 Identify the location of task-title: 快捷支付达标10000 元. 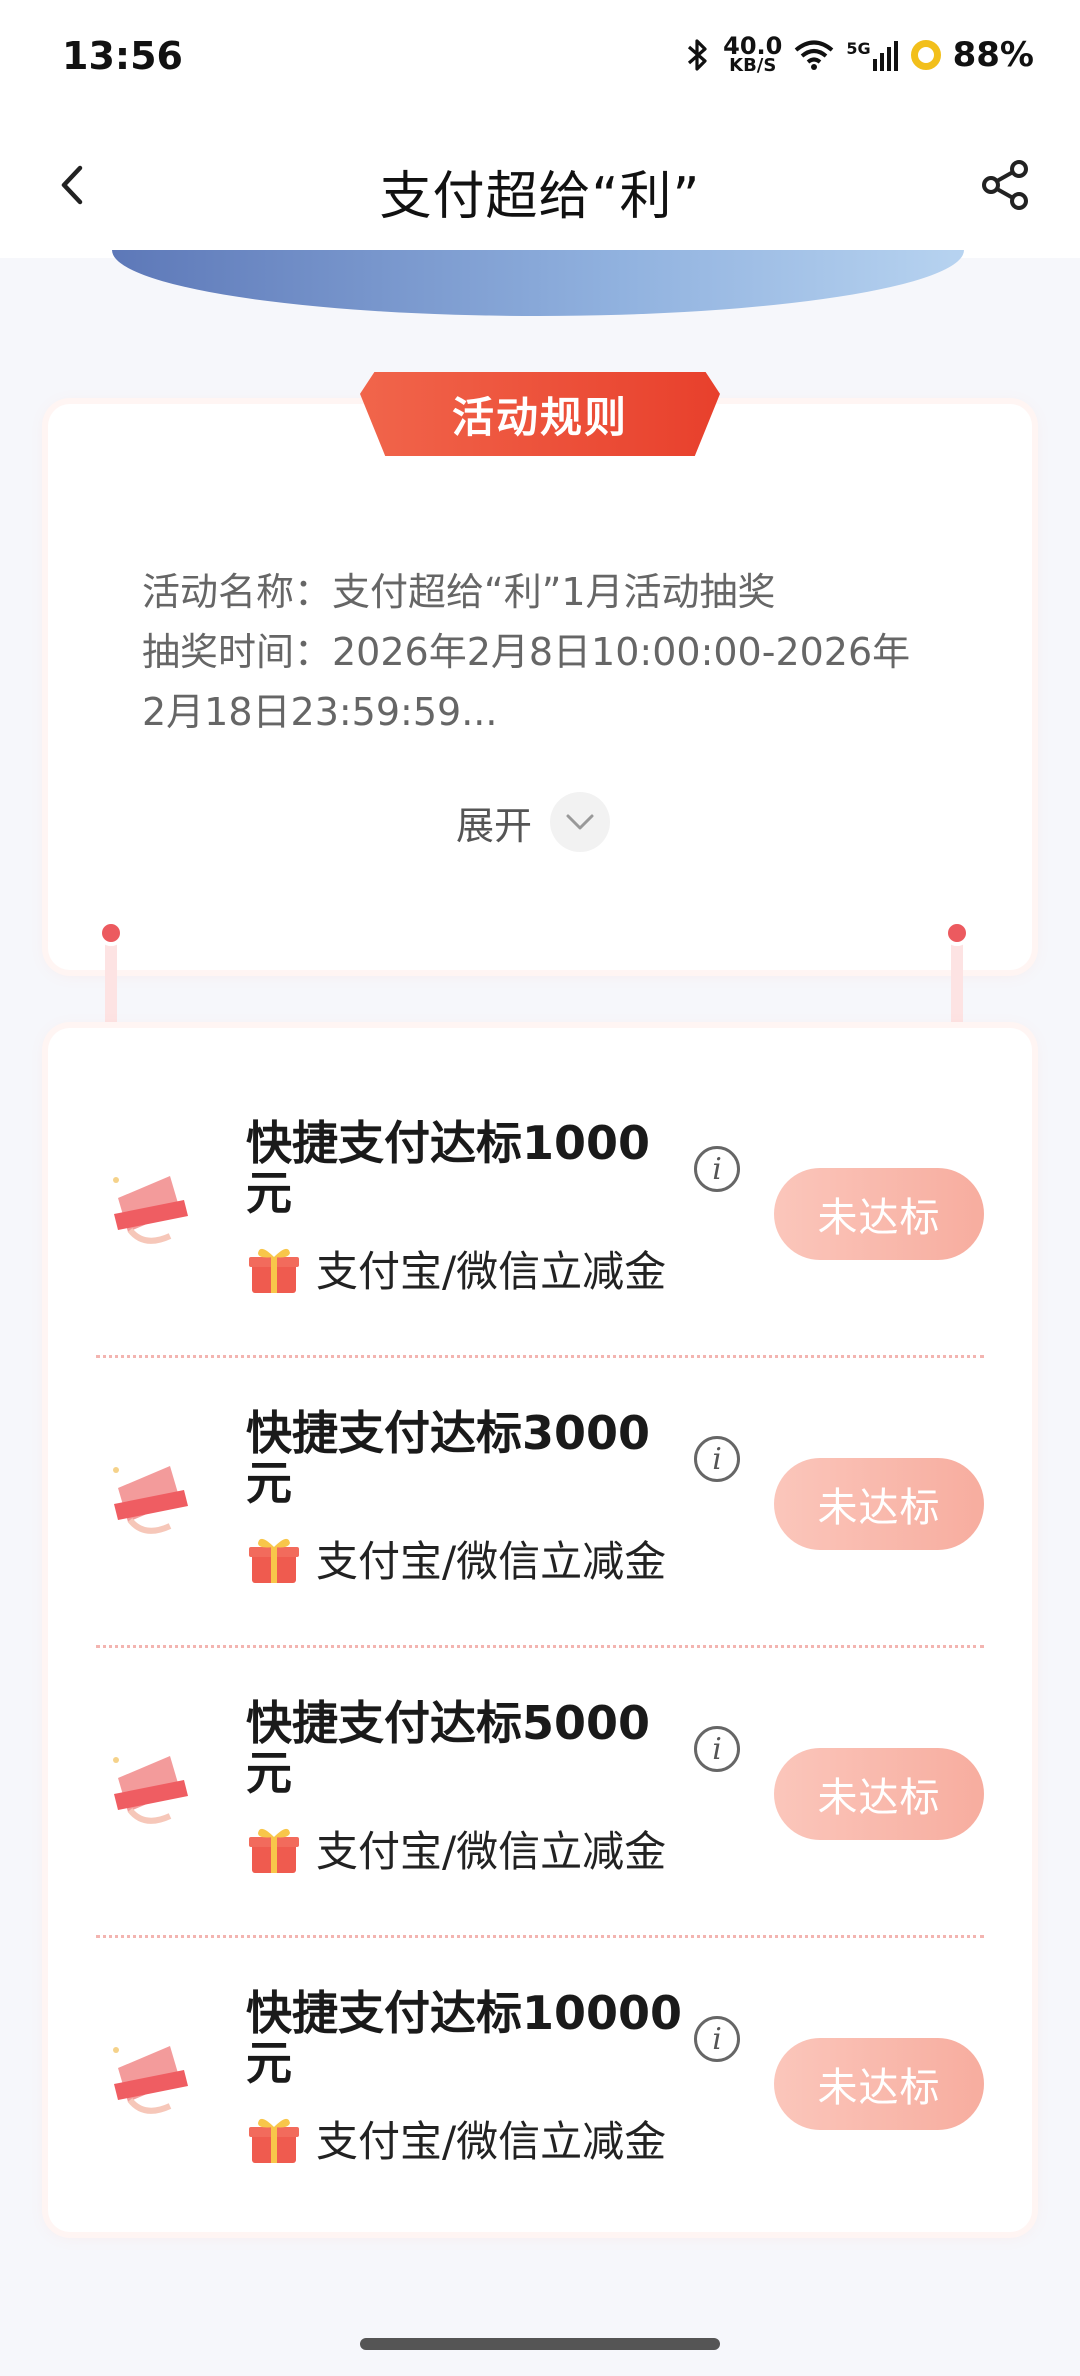
(476, 2038).